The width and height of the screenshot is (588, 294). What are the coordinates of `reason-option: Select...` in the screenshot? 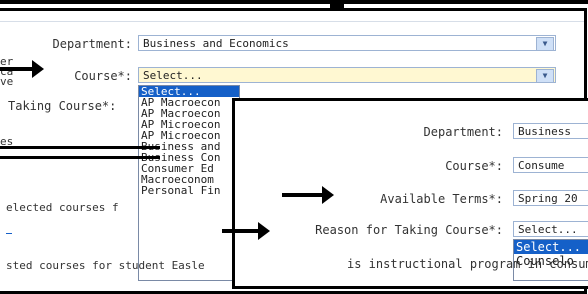 It's located at (551, 247).